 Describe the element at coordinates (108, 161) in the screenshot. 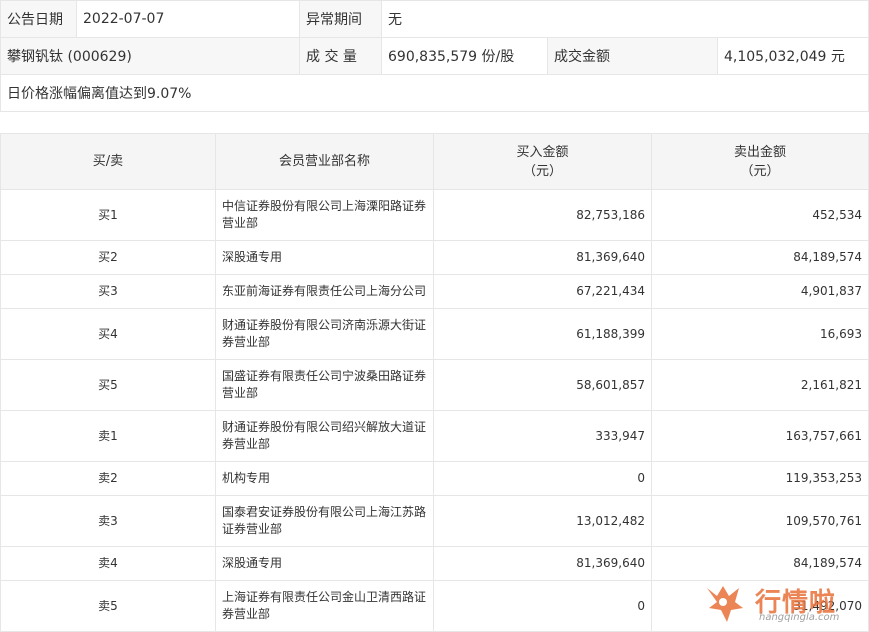

I see `header-side: 买/卖` at that location.